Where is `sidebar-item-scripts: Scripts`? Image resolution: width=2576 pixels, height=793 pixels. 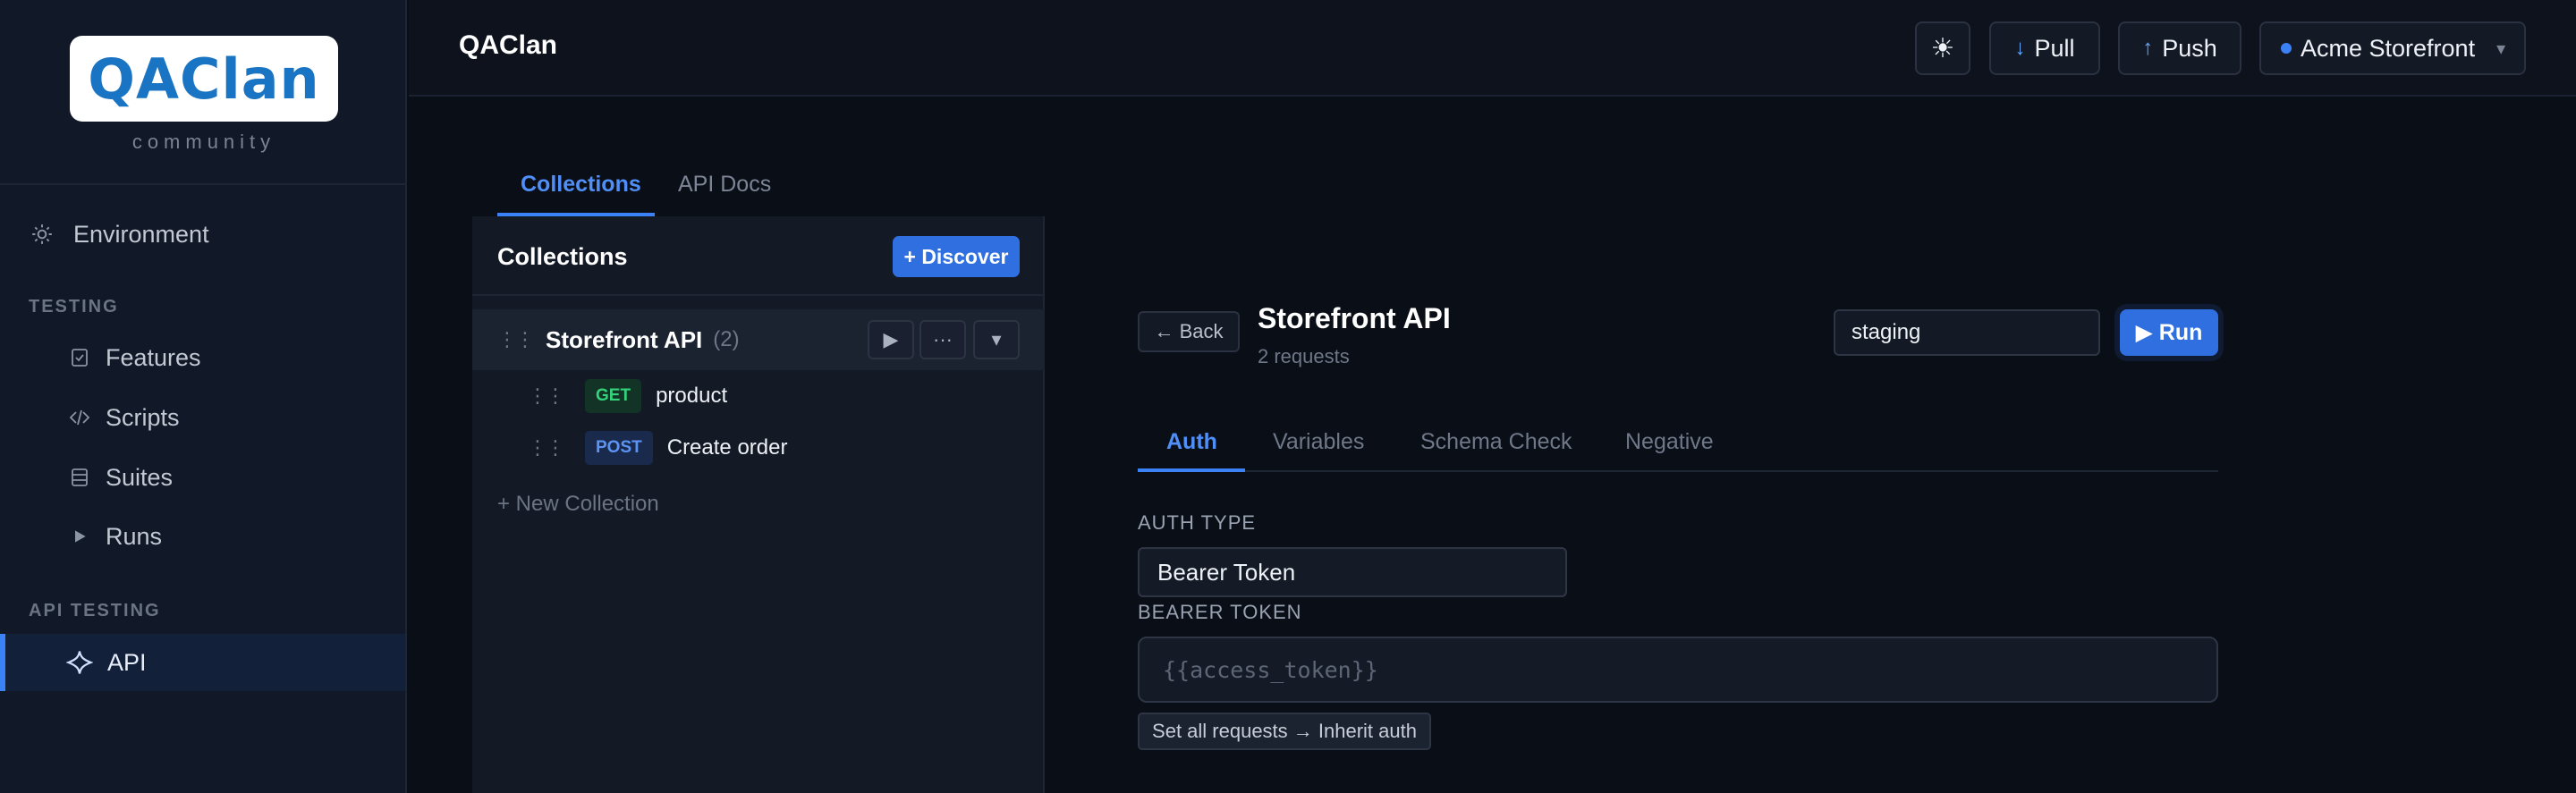
sidebar-item-scripts: Scripts is located at coordinates (202, 417).